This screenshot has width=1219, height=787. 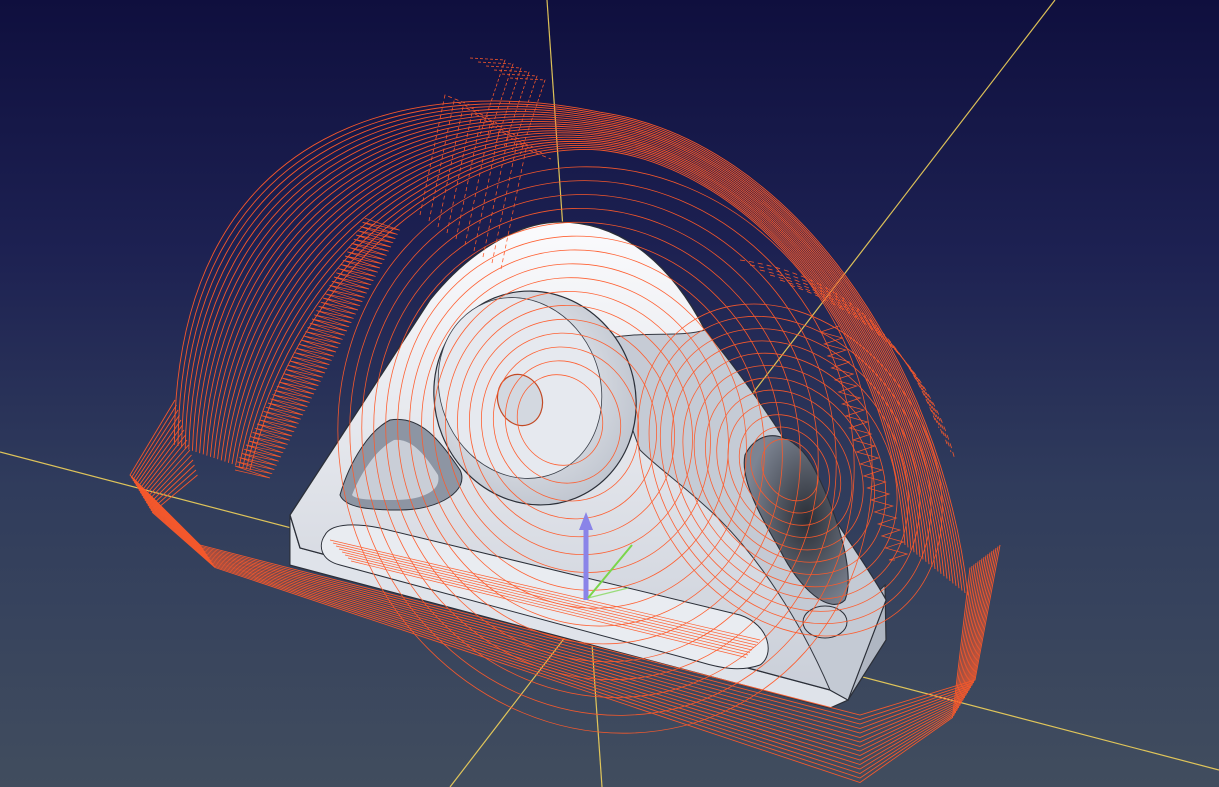 I want to click on toolpath-dashed, so click(x=481, y=179).